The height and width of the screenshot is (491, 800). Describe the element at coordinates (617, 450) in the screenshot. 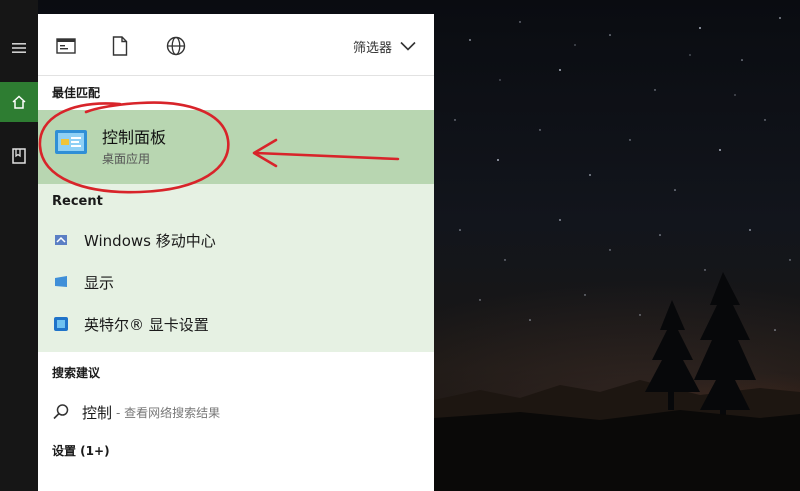

I see `foreground` at that location.